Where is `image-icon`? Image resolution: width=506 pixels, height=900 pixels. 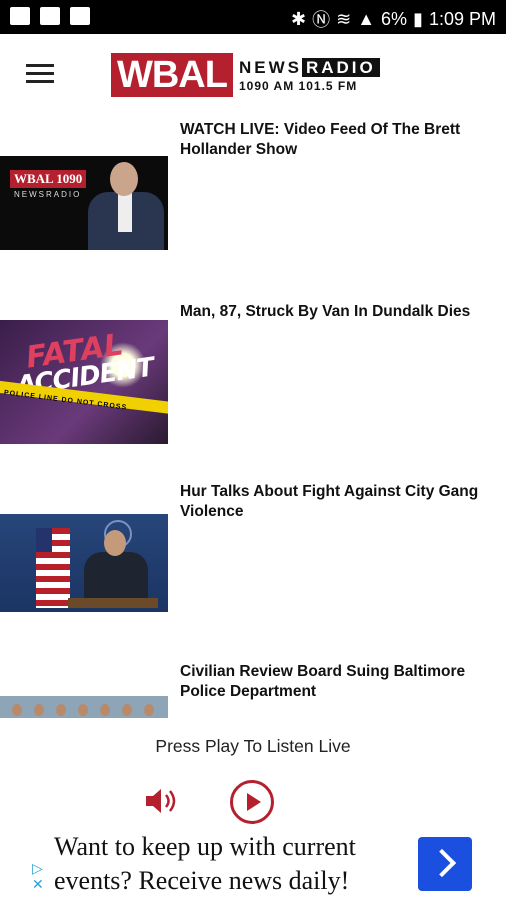 image-icon is located at coordinates (80, 16).